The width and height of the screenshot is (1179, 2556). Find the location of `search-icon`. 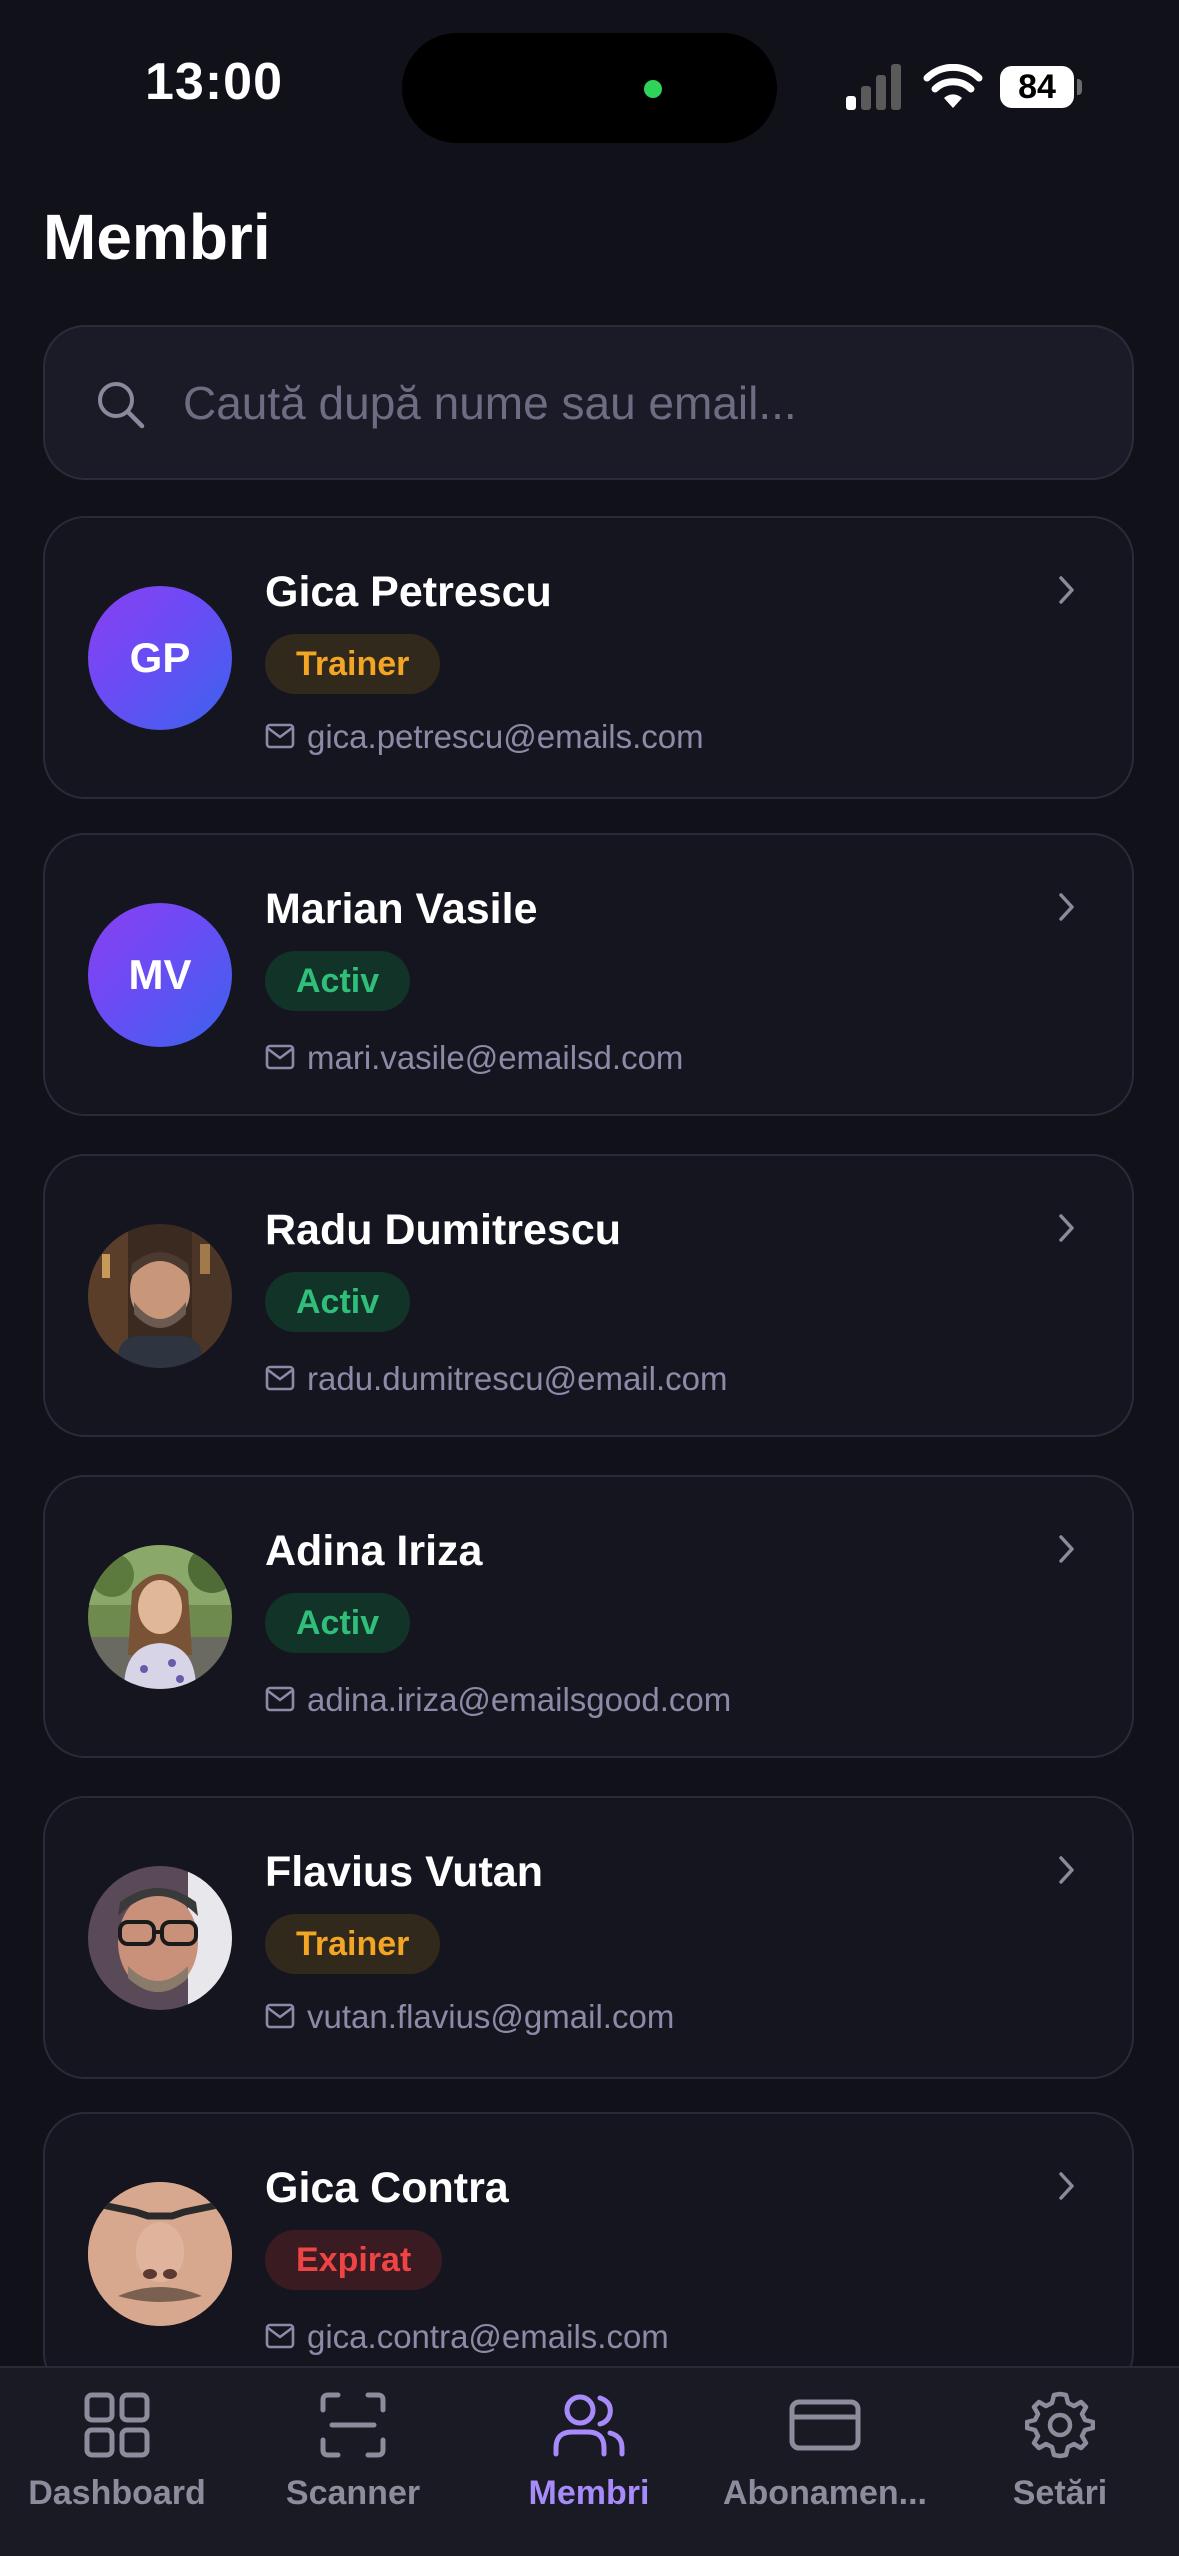

search-icon is located at coordinates (121, 405).